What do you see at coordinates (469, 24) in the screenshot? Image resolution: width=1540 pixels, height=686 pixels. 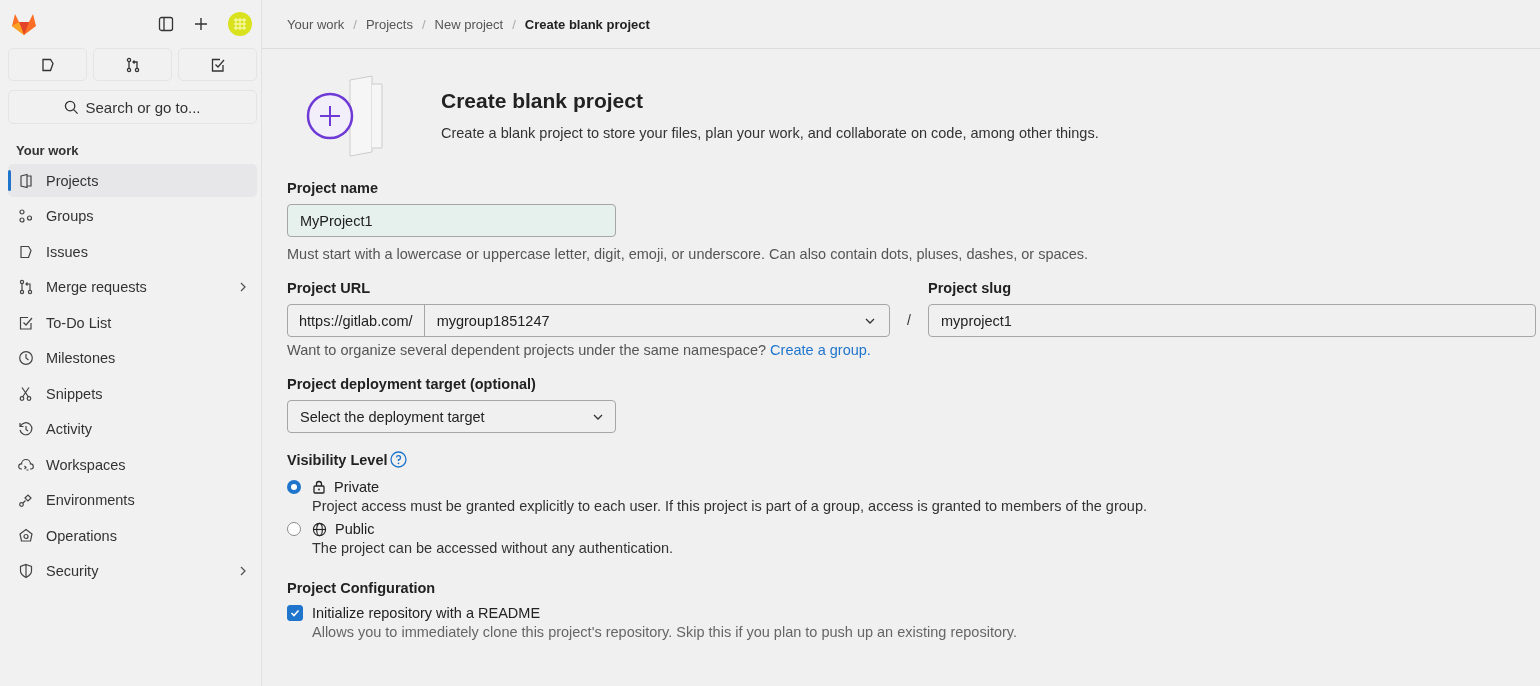 I see `breadcrumb-link: New project` at bounding box center [469, 24].